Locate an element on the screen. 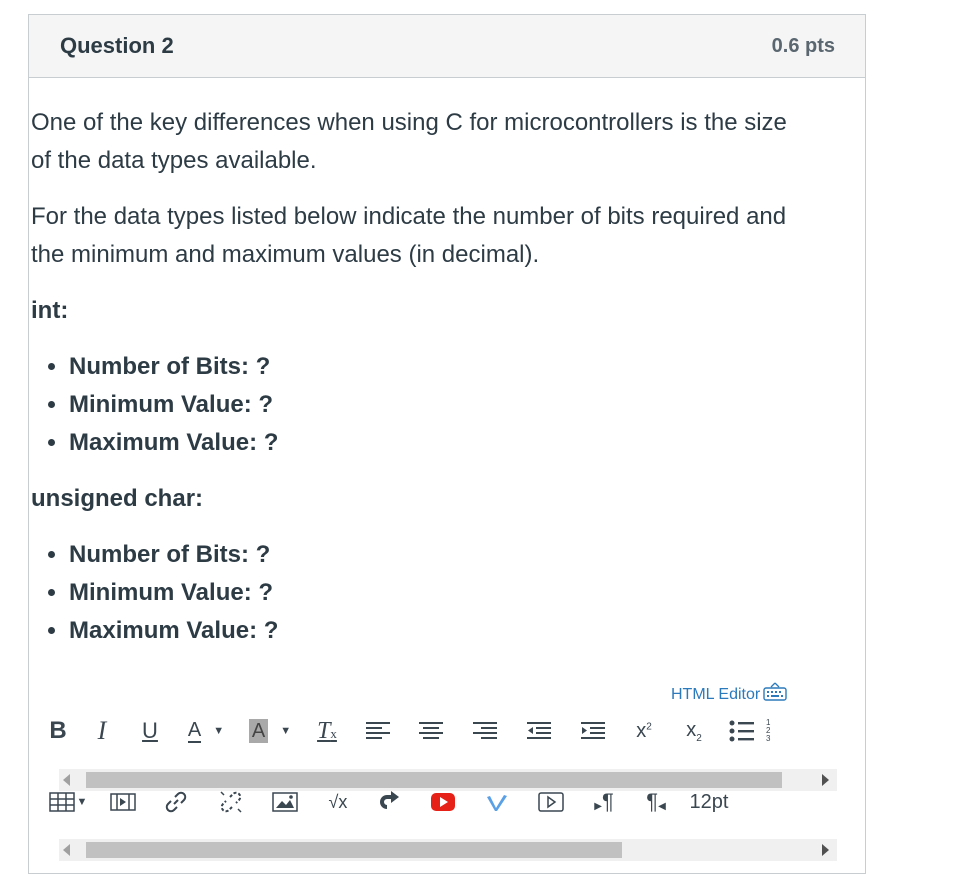 The width and height of the screenshot is (968, 874). video-button is located at coordinates (551, 802).